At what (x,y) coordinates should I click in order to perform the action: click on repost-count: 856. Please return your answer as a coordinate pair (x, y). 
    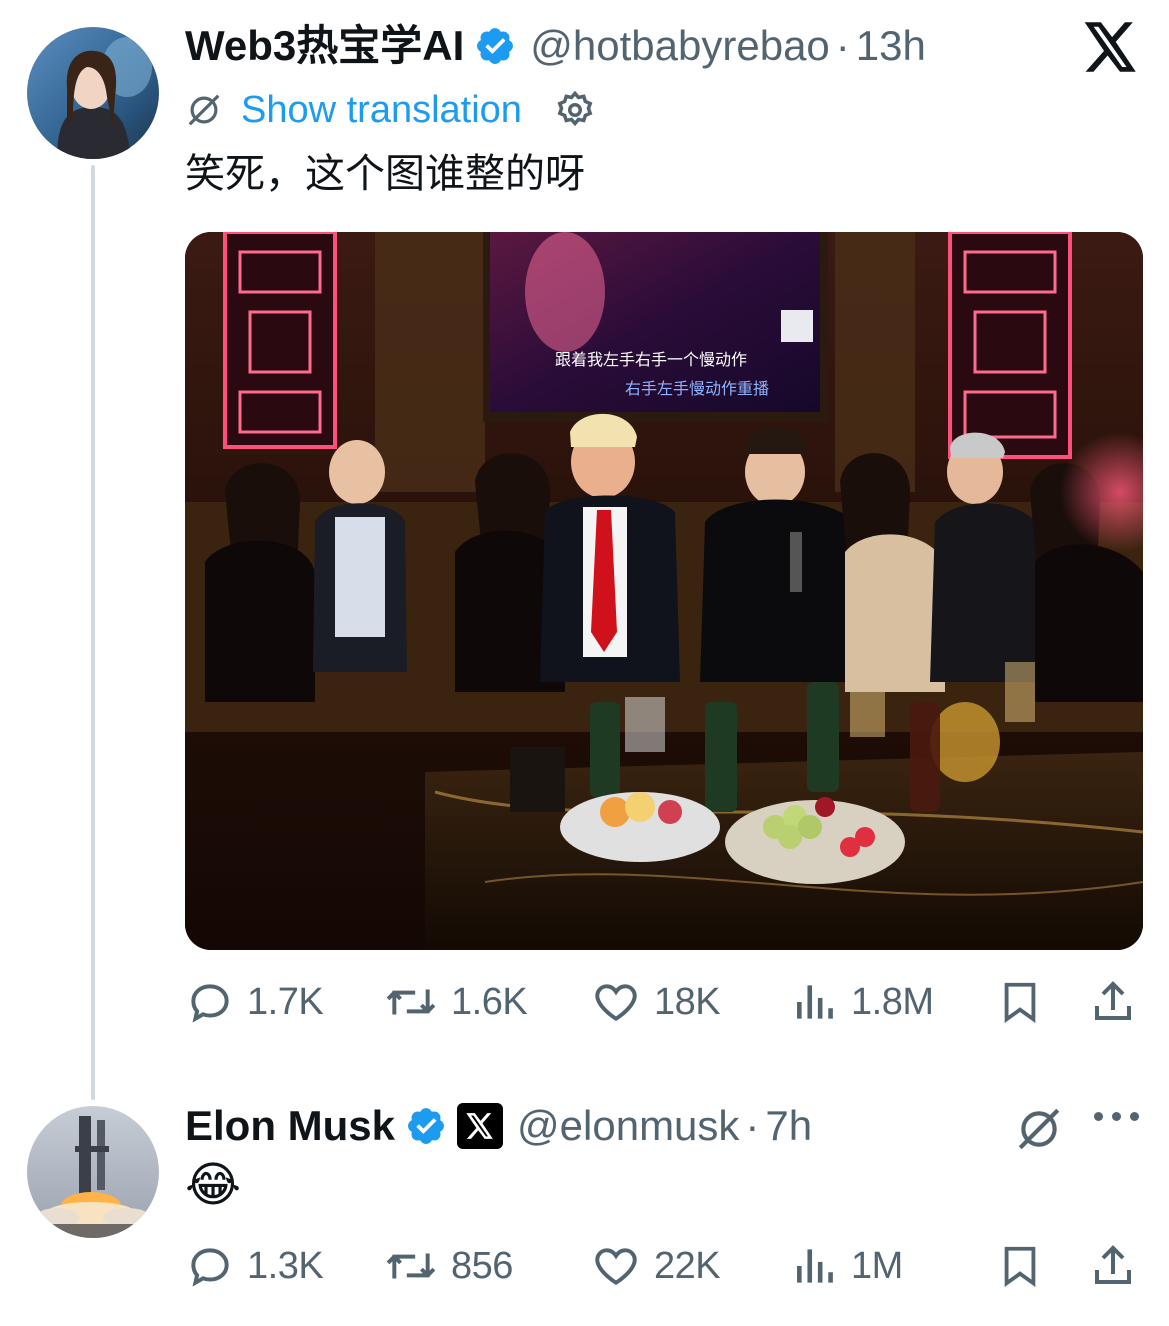
    Looking at the image, I should click on (482, 1265).